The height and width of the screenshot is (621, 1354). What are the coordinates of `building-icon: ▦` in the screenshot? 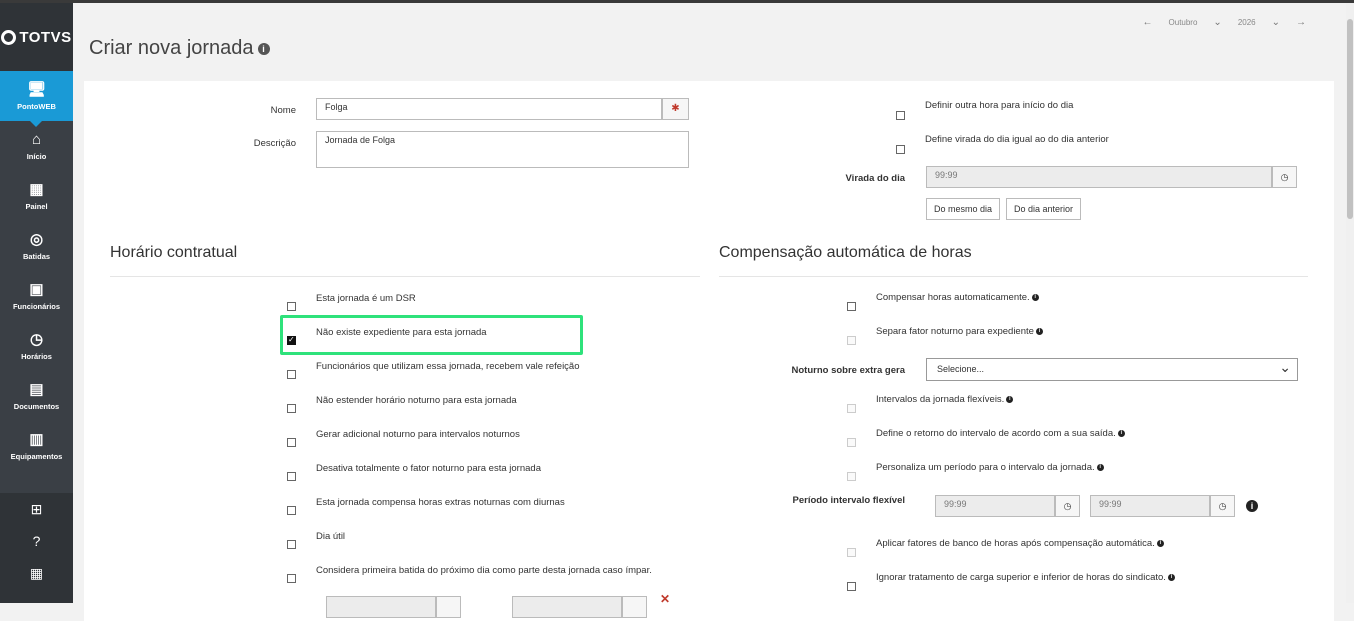 It's located at (36, 573).